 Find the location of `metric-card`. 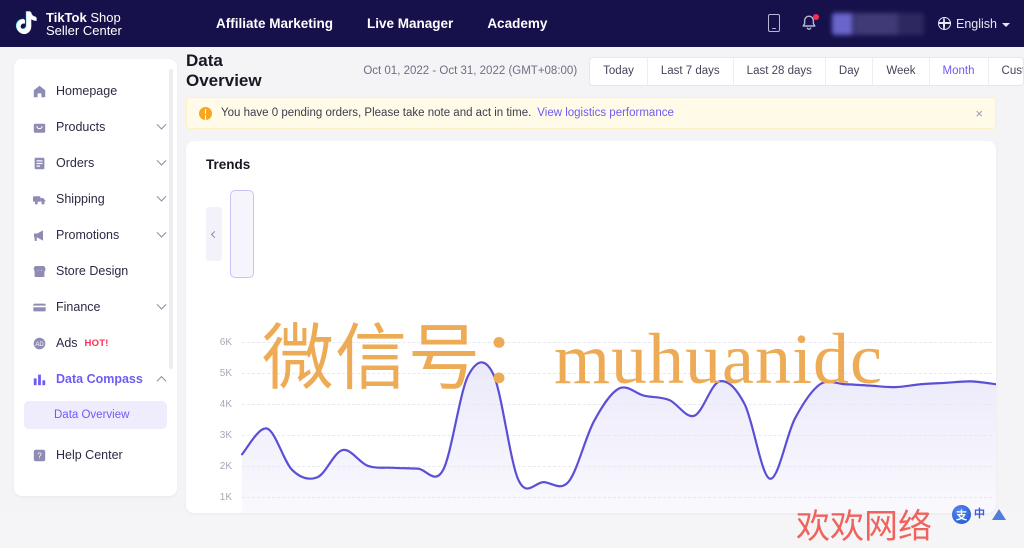

metric-card is located at coordinates (242, 234).